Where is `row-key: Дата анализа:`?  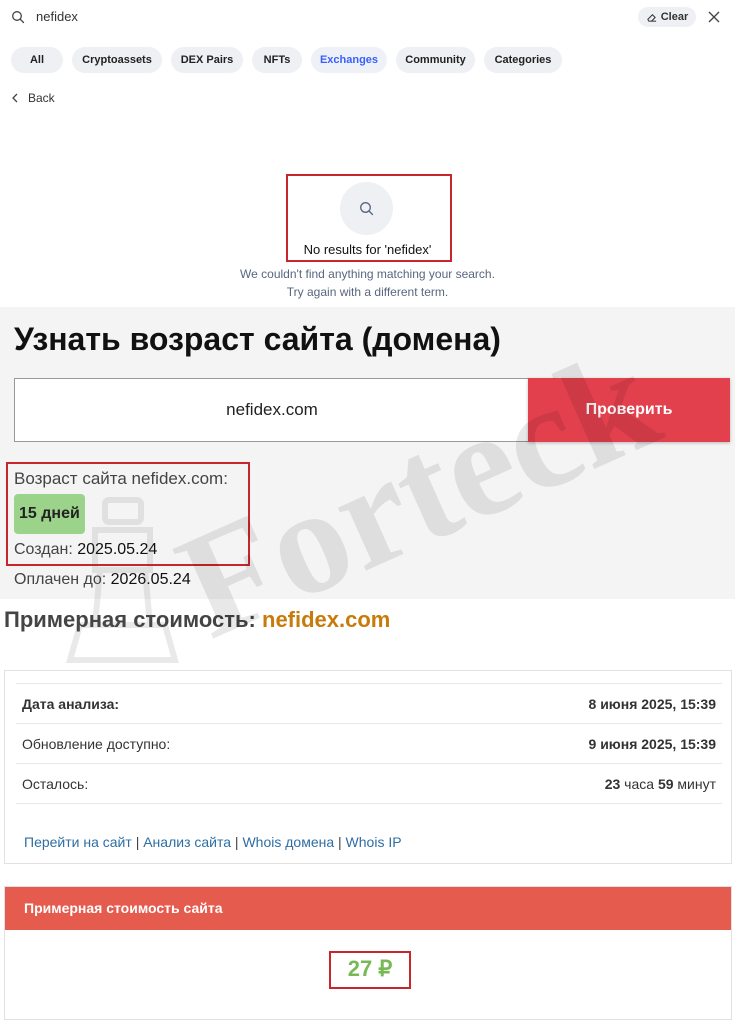
row-key: Дата анализа: is located at coordinates (71, 703).